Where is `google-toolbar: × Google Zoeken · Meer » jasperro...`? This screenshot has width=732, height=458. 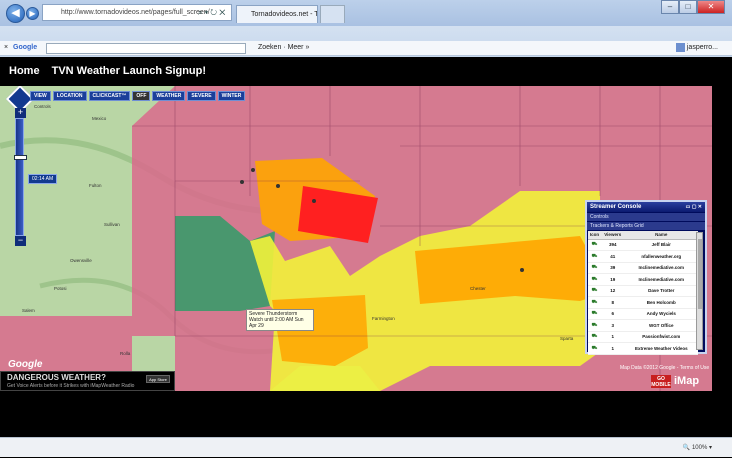 google-toolbar: × Google Zoeken · Meer » jasperro... is located at coordinates (366, 48).